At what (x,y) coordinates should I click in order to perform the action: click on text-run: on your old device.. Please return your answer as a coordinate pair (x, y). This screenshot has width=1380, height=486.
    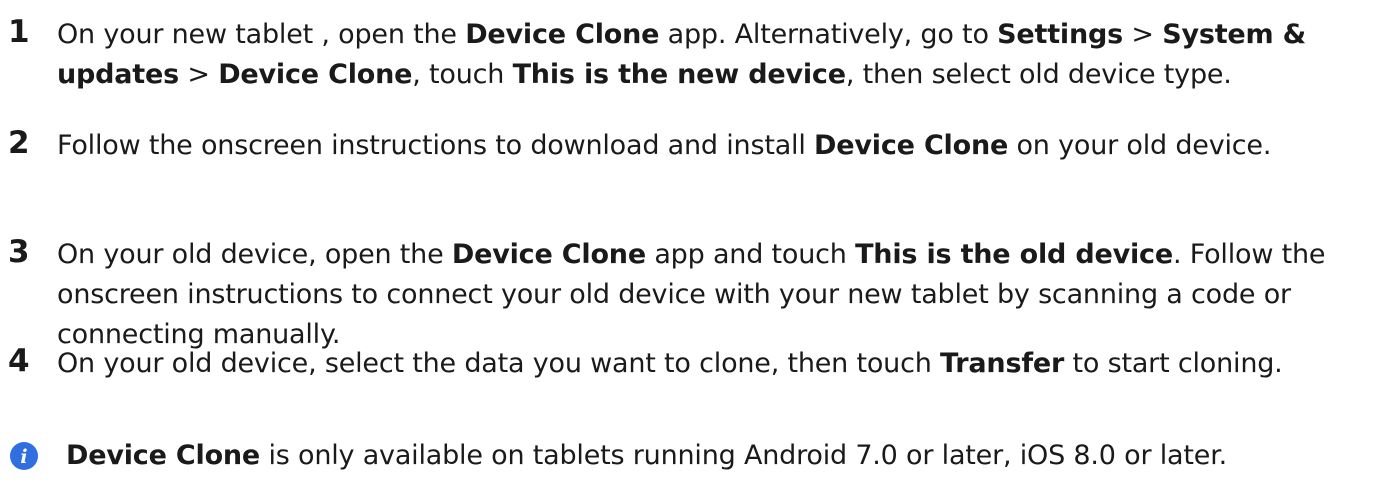
    Looking at the image, I should click on (1140, 145).